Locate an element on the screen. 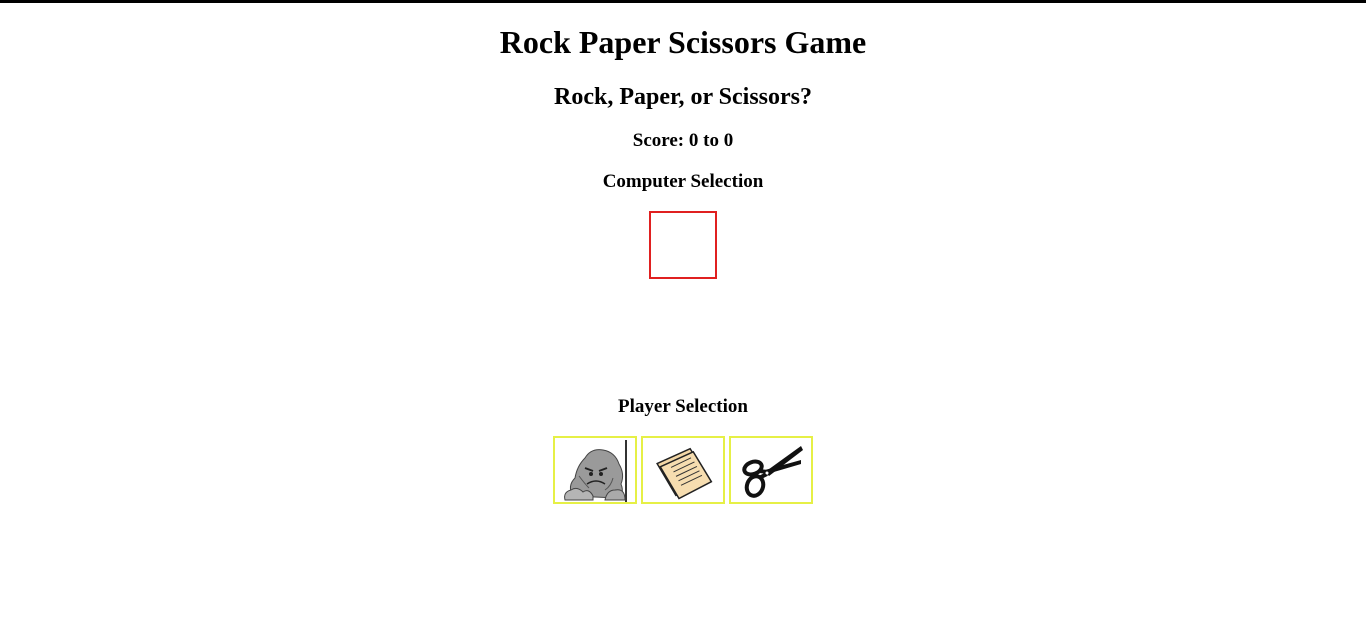  computer-selection-heading: Computer Selection is located at coordinates (683, 181).